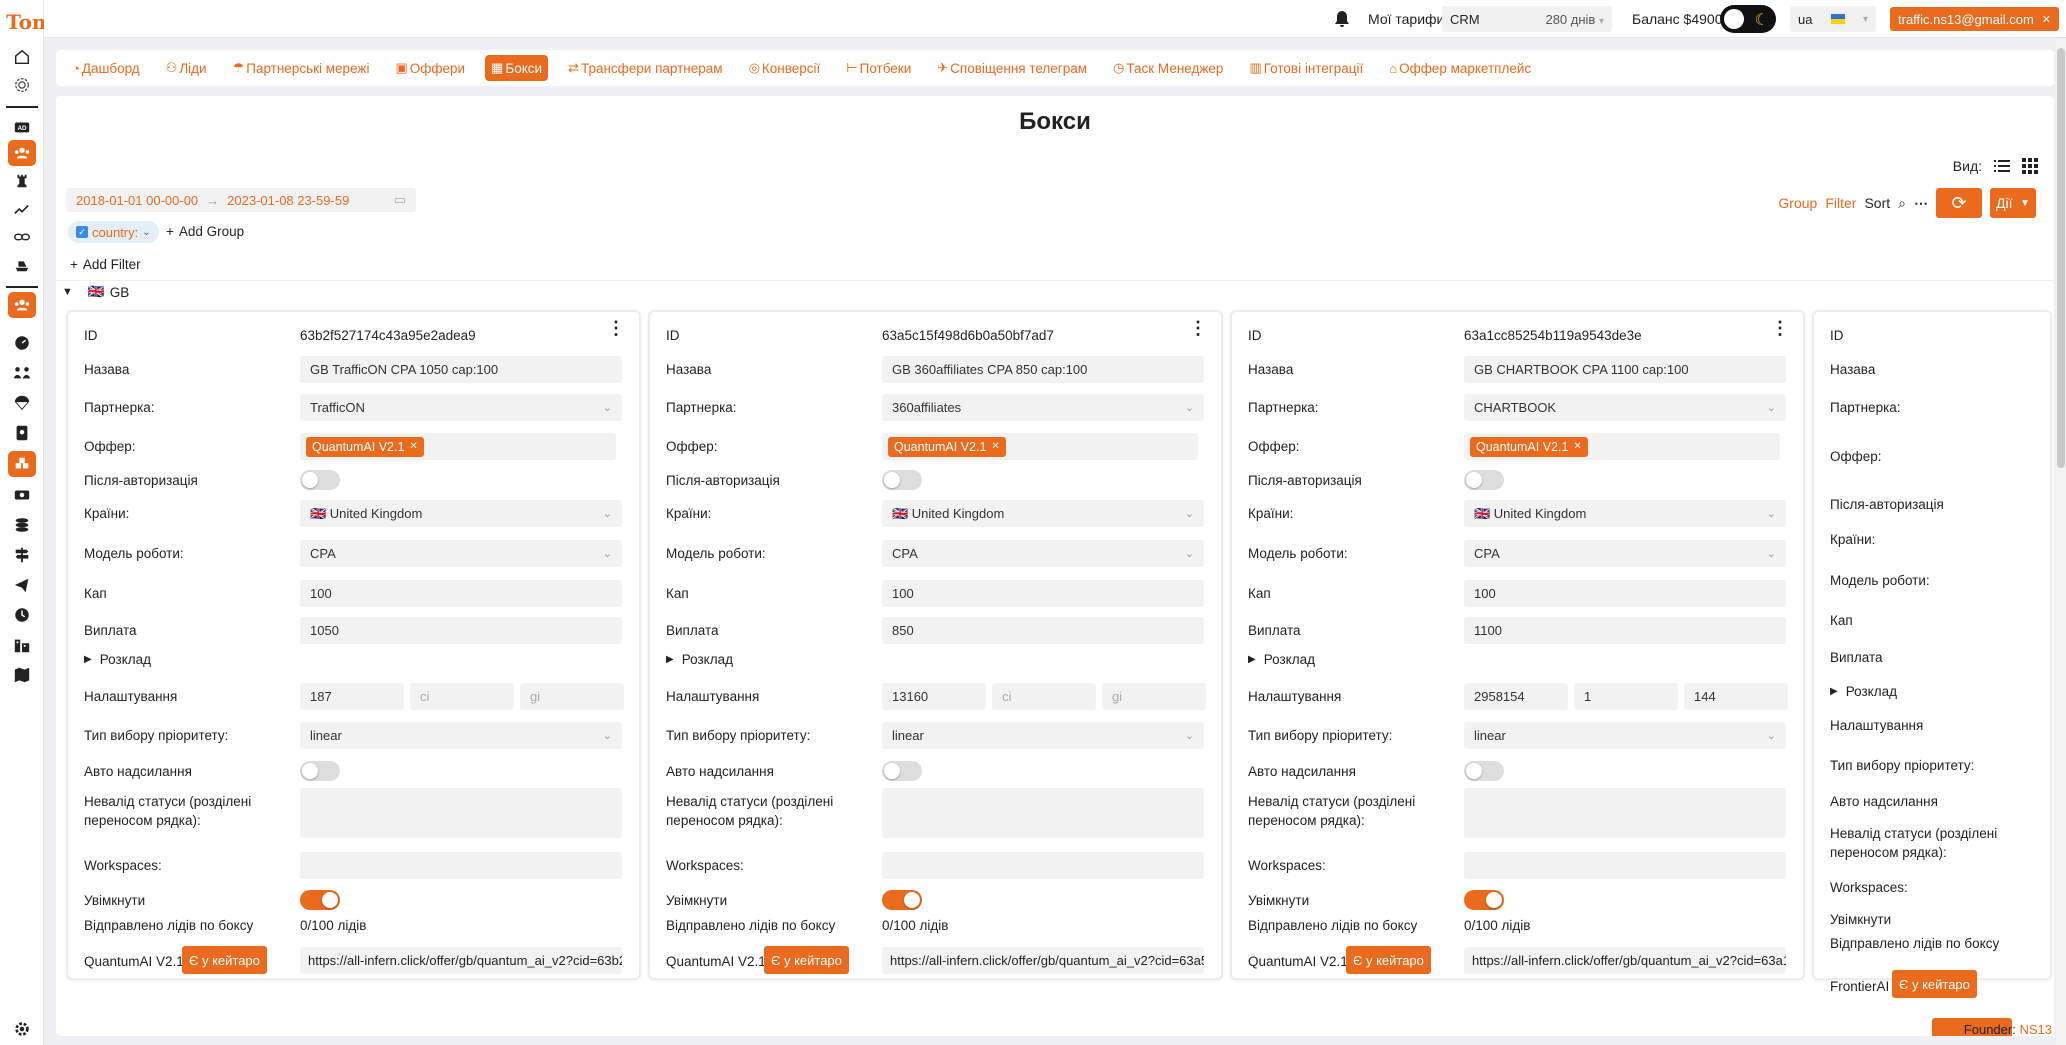 This screenshot has width=2066, height=1045. Describe the element at coordinates (95, 292) in the screenshot. I see `group-header-gb: ▼ 🇬🇧 GB` at that location.